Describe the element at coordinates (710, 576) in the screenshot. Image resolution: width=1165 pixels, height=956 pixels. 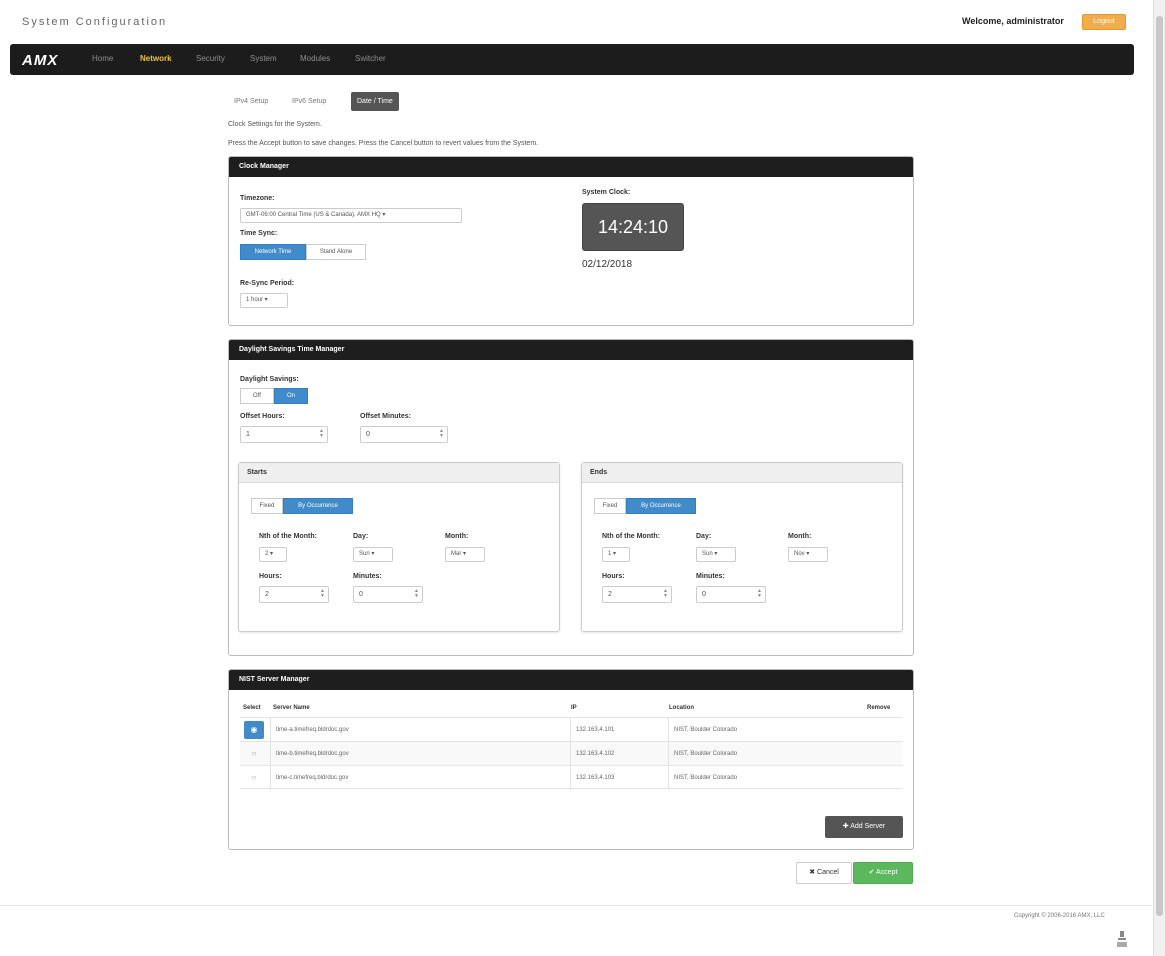
I see `ends-minutes-label: Minutes:` at that location.